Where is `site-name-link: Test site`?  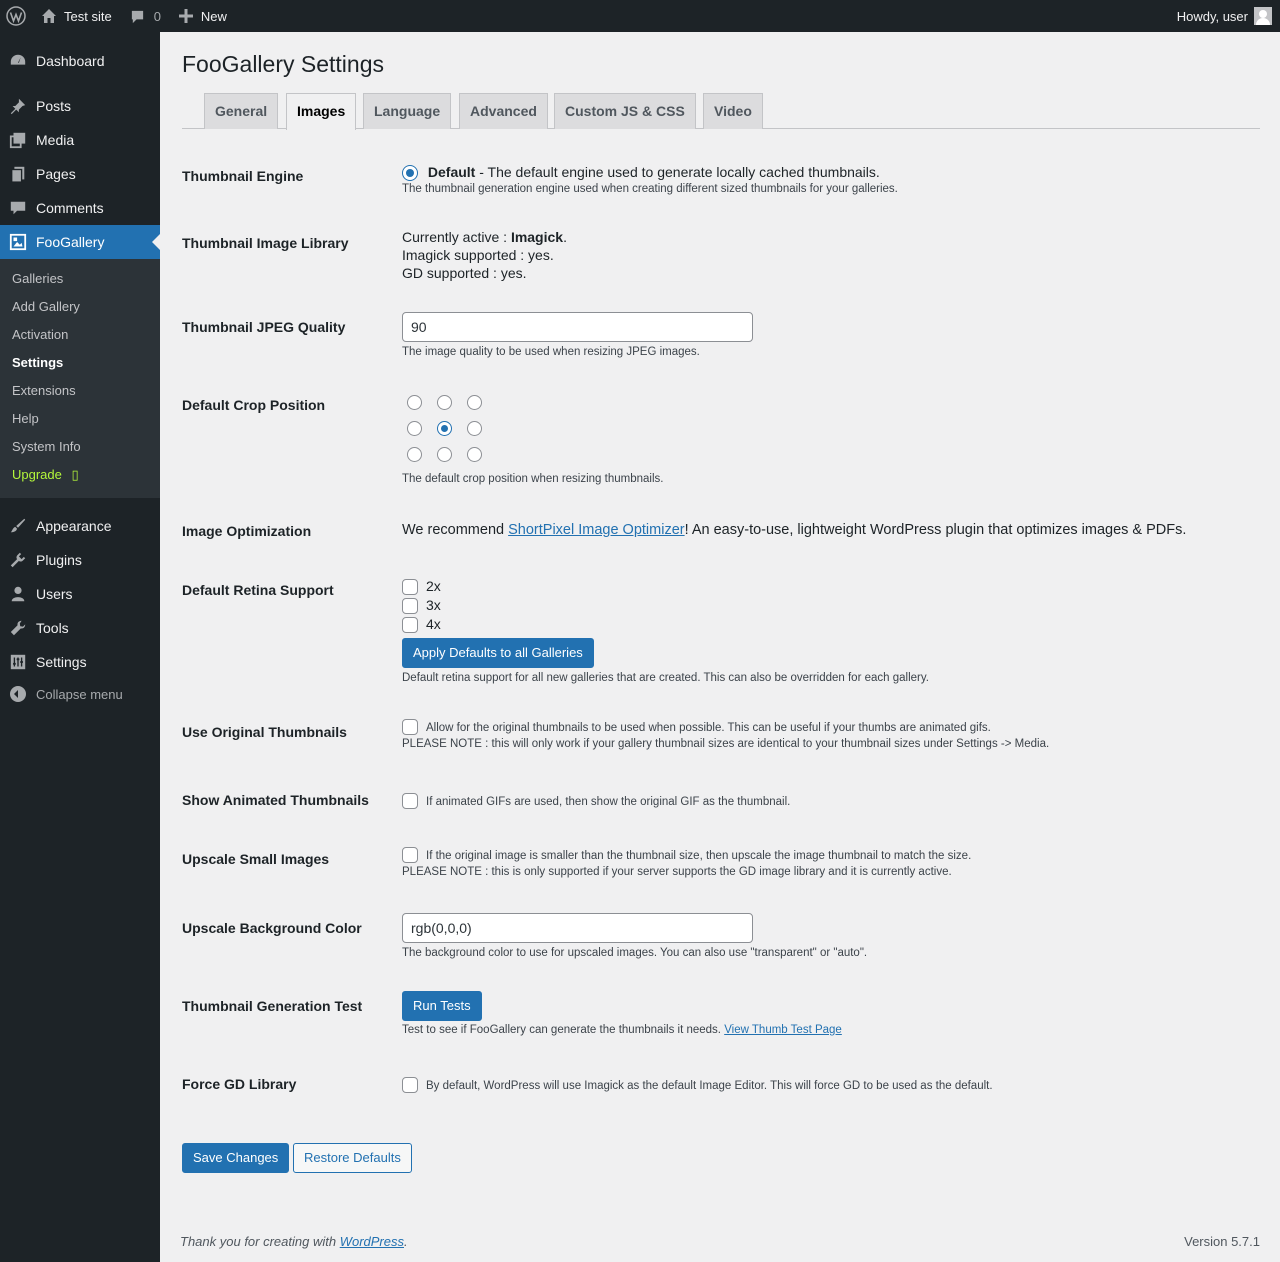
site-name-link: Test site is located at coordinates (76, 16).